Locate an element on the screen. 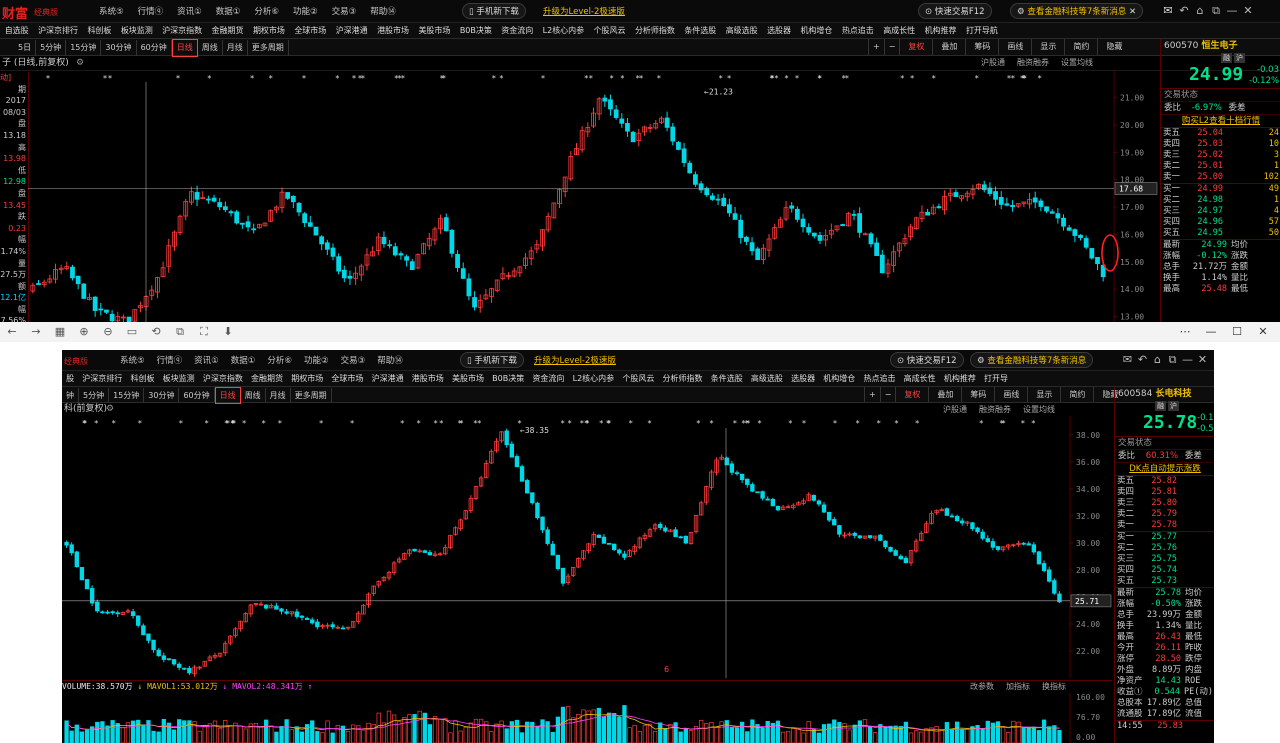  nav-item-11: B0B决策 is located at coordinates (475, 30).